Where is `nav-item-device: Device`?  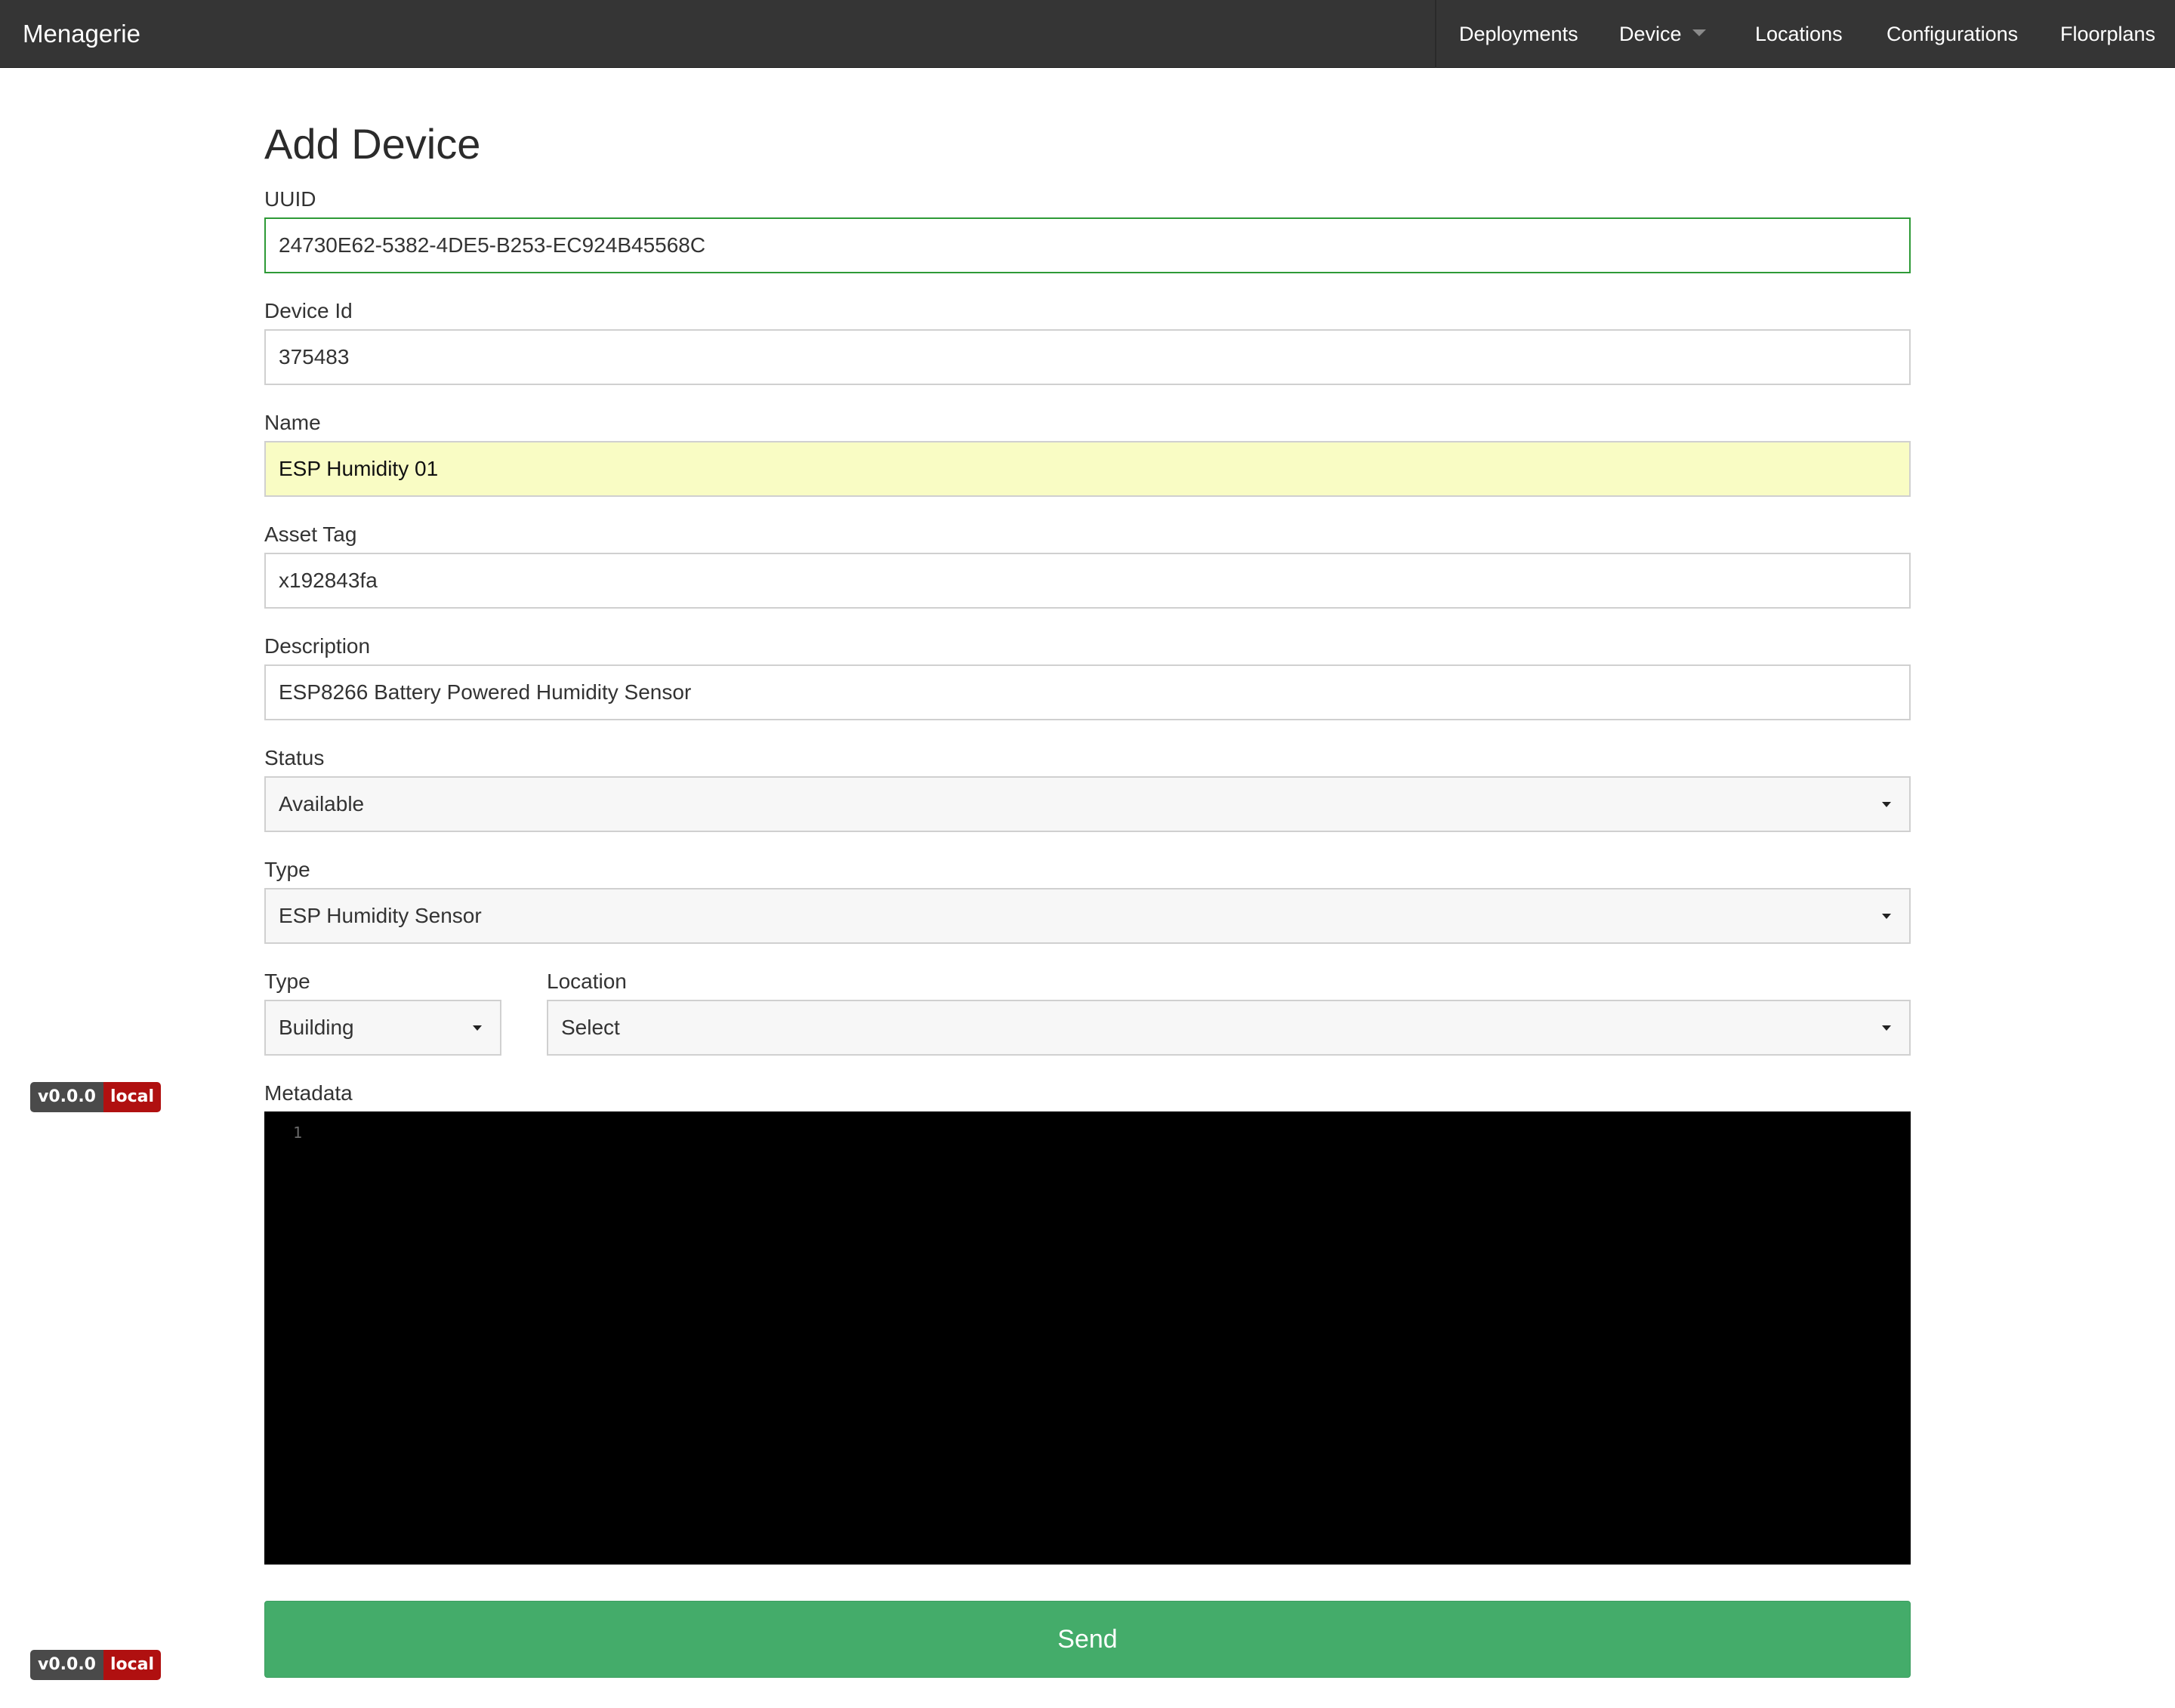
nav-item-device: Device is located at coordinates (1662, 34).